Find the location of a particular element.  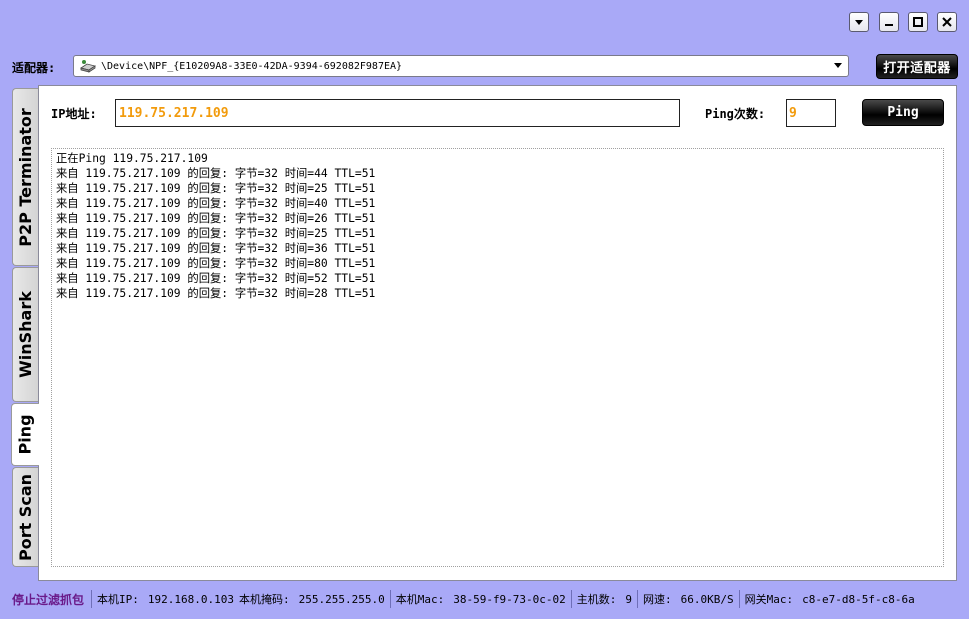

tab-winshark: WinShark is located at coordinates (25, 334).